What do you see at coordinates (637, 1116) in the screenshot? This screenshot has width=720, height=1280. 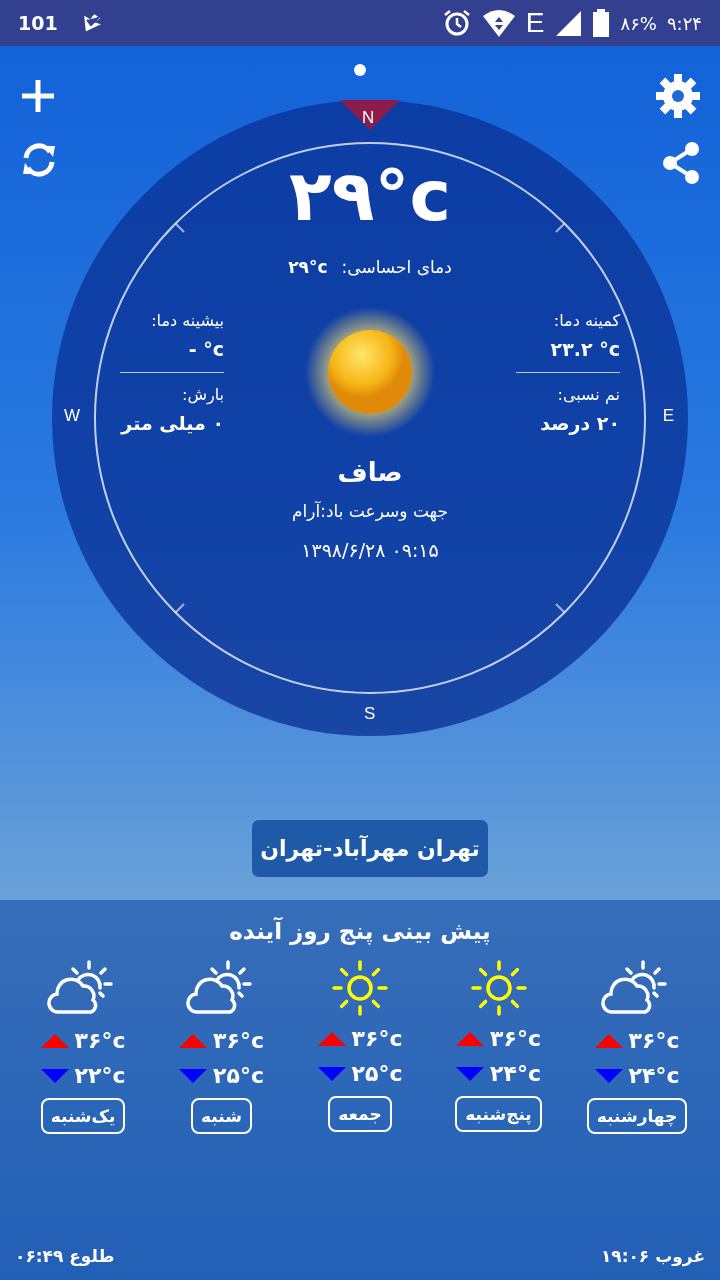 I see `day-button: چهارشنبه` at bounding box center [637, 1116].